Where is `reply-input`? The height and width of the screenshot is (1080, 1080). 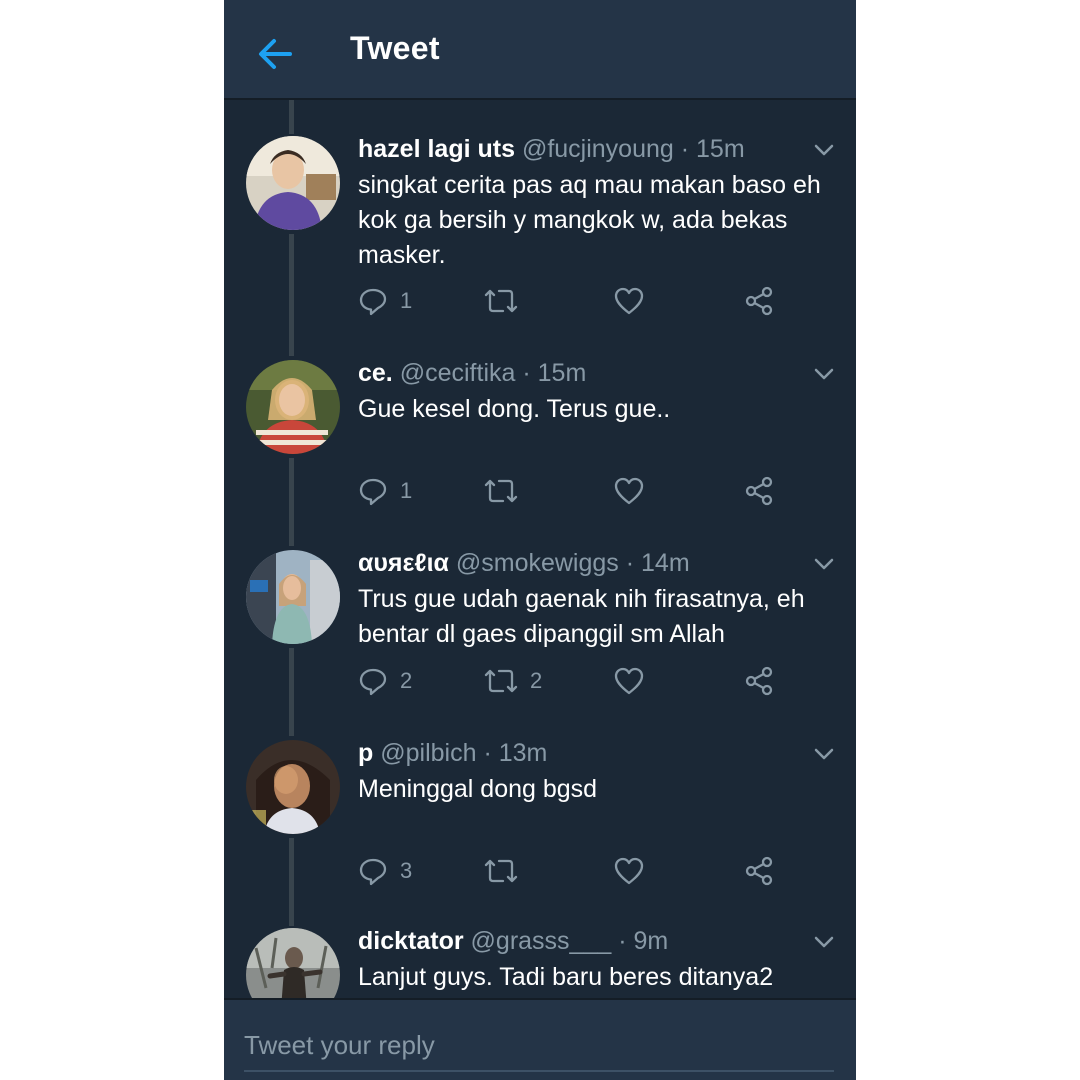 reply-input is located at coordinates (539, 1046).